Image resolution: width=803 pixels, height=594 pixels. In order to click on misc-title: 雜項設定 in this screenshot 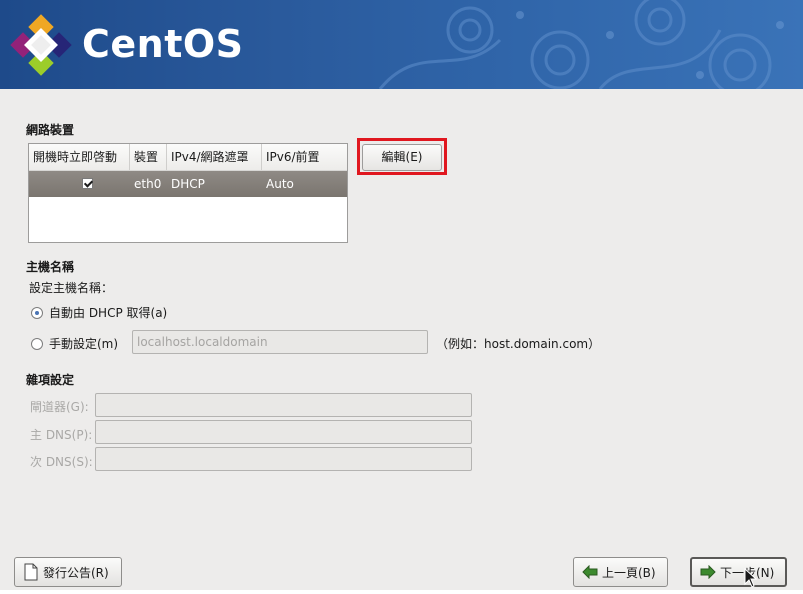, I will do `click(50, 380)`.